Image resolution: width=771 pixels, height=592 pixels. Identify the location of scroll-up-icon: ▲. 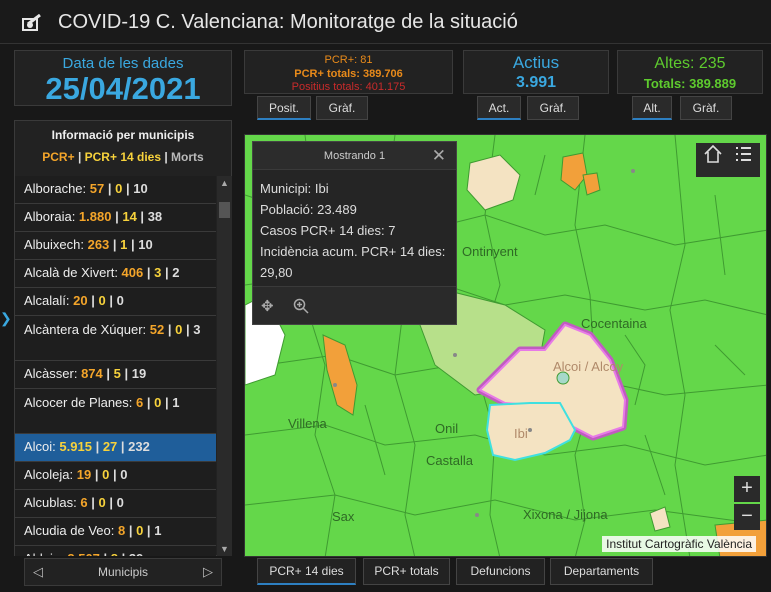
(224, 183).